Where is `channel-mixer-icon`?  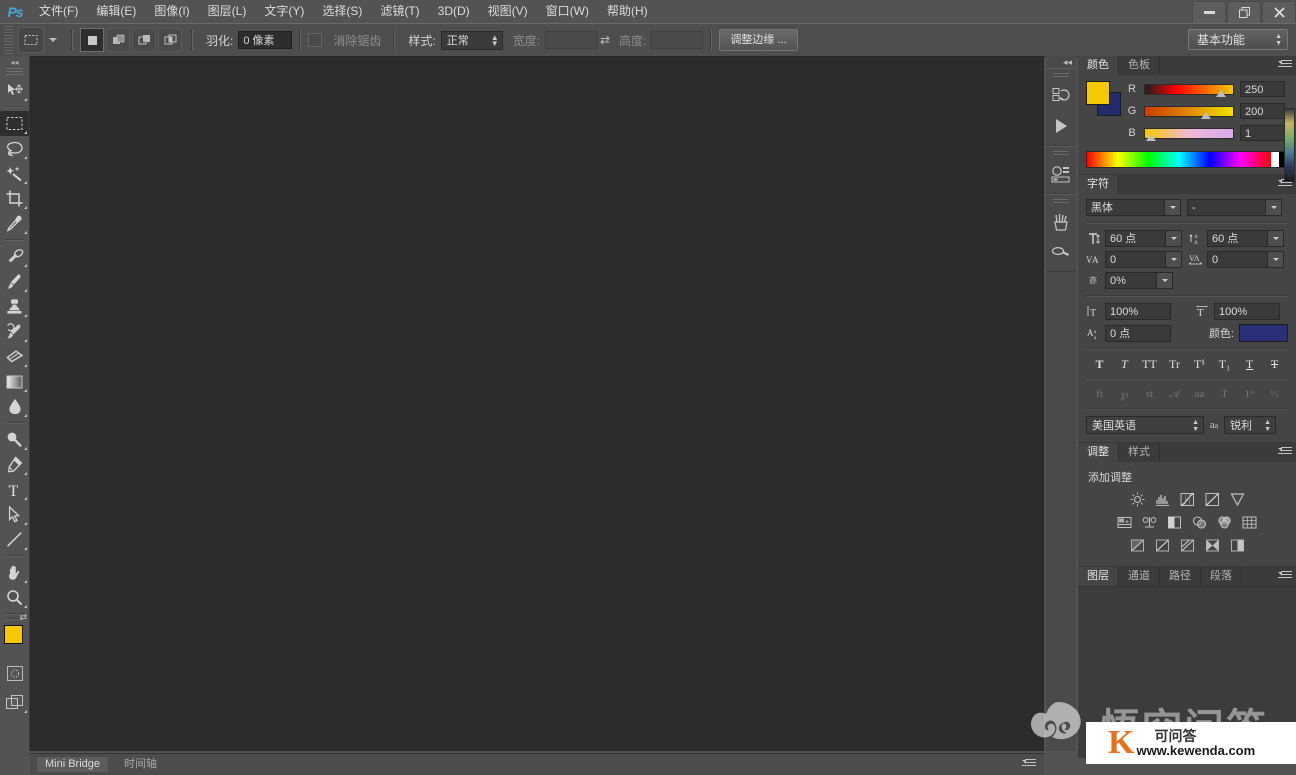
channel-mixer-icon is located at coordinates (1225, 522).